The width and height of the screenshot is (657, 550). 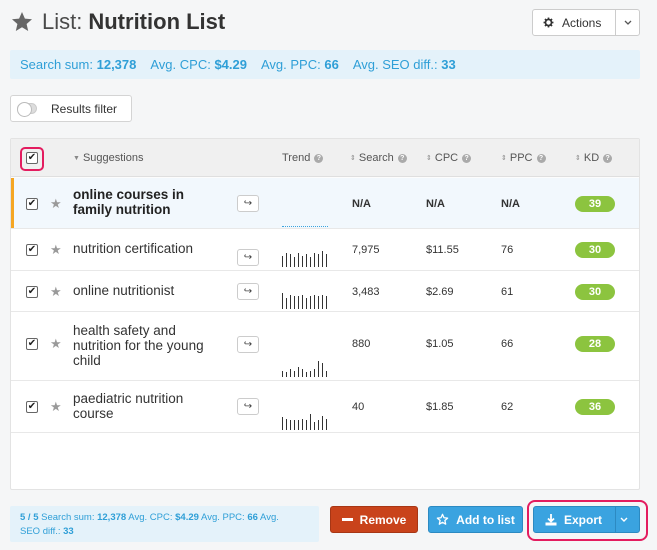 What do you see at coordinates (198, 64) in the screenshot?
I see `summary-cpc: Avg. CPC: $4.29` at bounding box center [198, 64].